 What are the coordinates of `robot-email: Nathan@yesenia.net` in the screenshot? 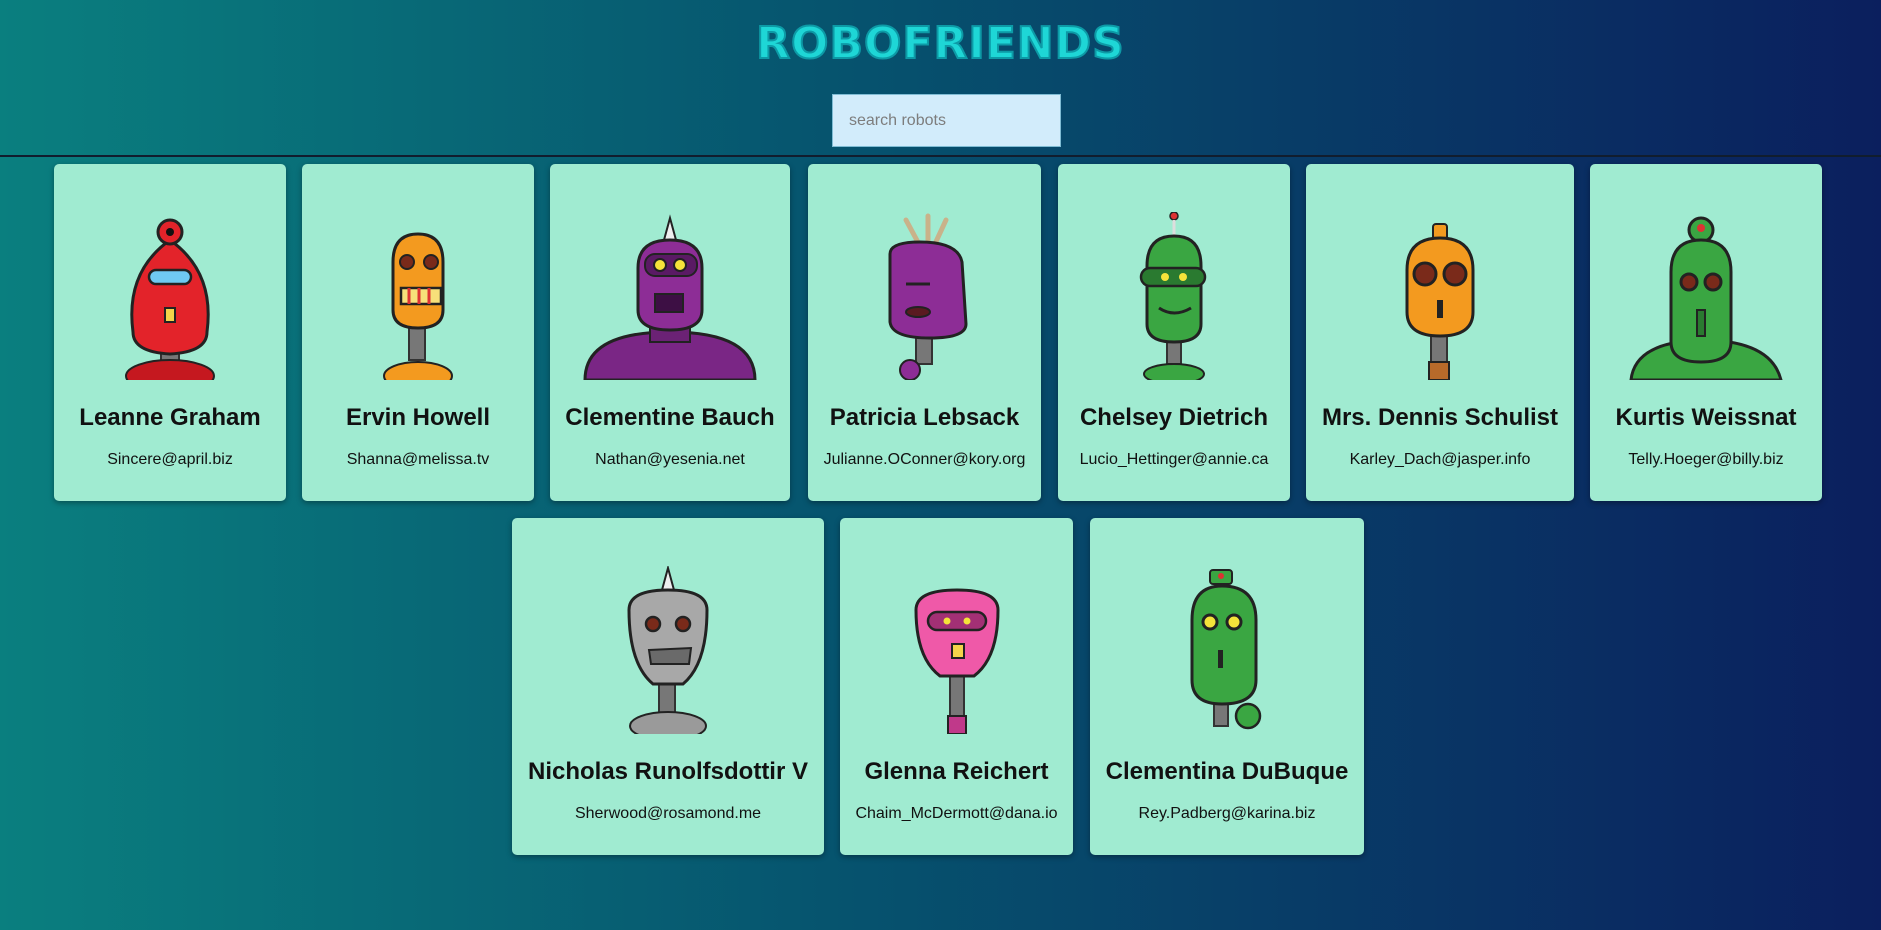 It's located at (670, 459).